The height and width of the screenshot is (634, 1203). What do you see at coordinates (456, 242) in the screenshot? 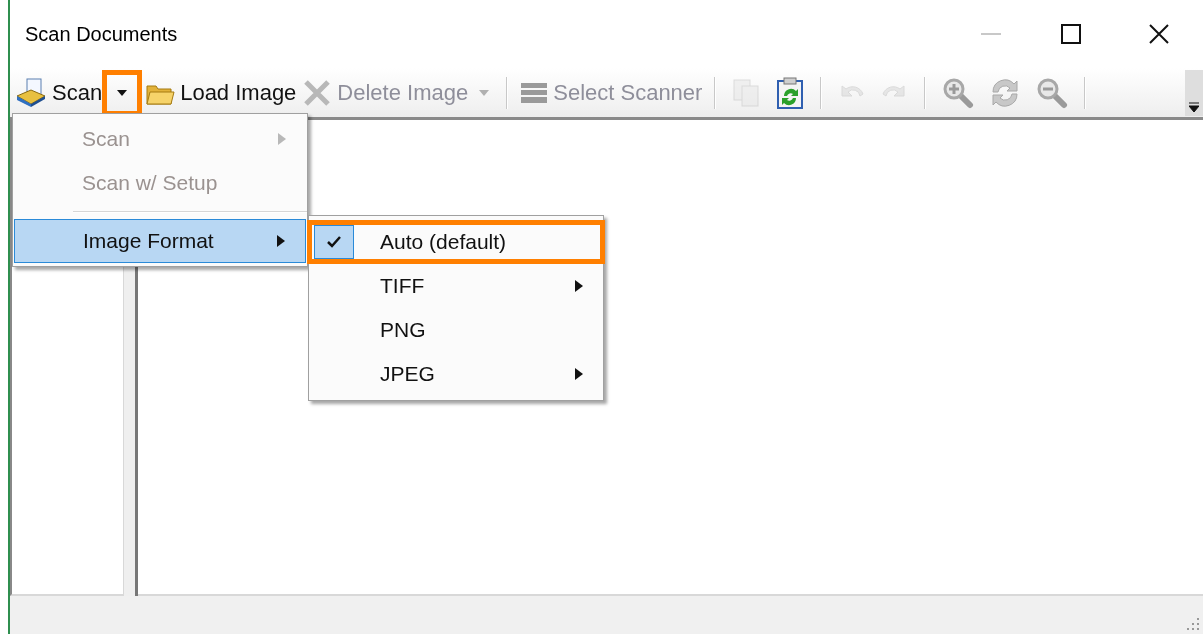
I see `menu-item: Auto (default)` at bounding box center [456, 242].